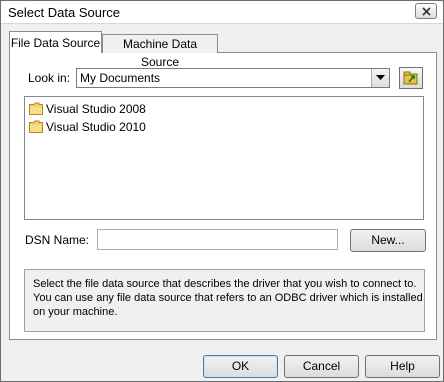 The image size is (444, 382). I want to click on chevron-down-icon, so click(380, 77).